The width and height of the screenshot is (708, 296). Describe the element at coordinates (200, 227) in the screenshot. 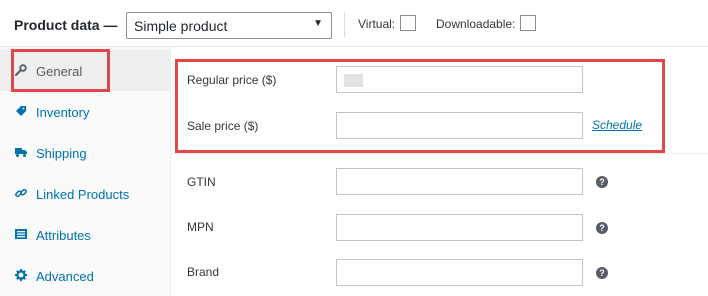

I see `mpn-label: MPN` at that location.